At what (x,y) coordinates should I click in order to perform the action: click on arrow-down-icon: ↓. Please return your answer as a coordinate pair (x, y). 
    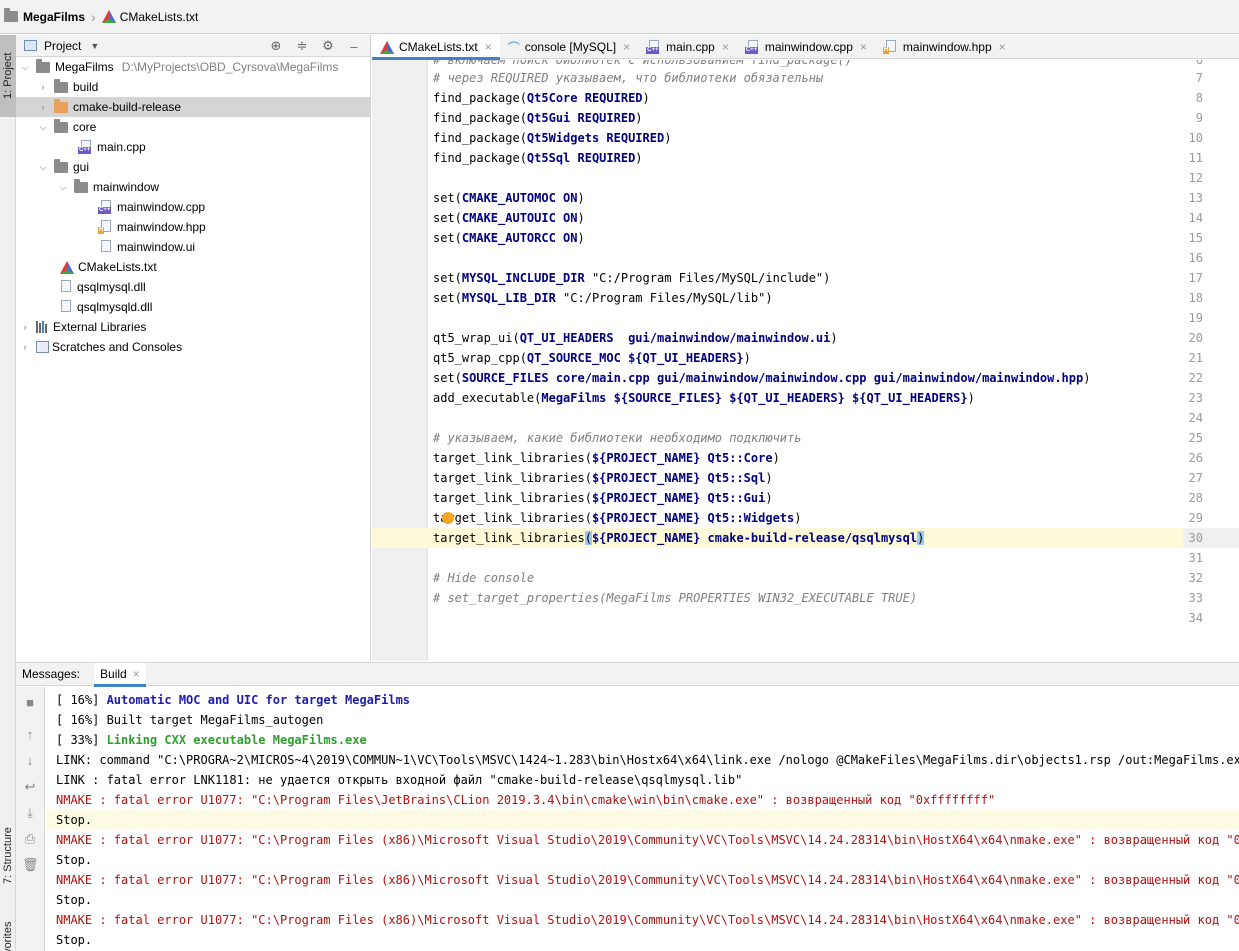
    Looking at the image, I should click on (30, 761).